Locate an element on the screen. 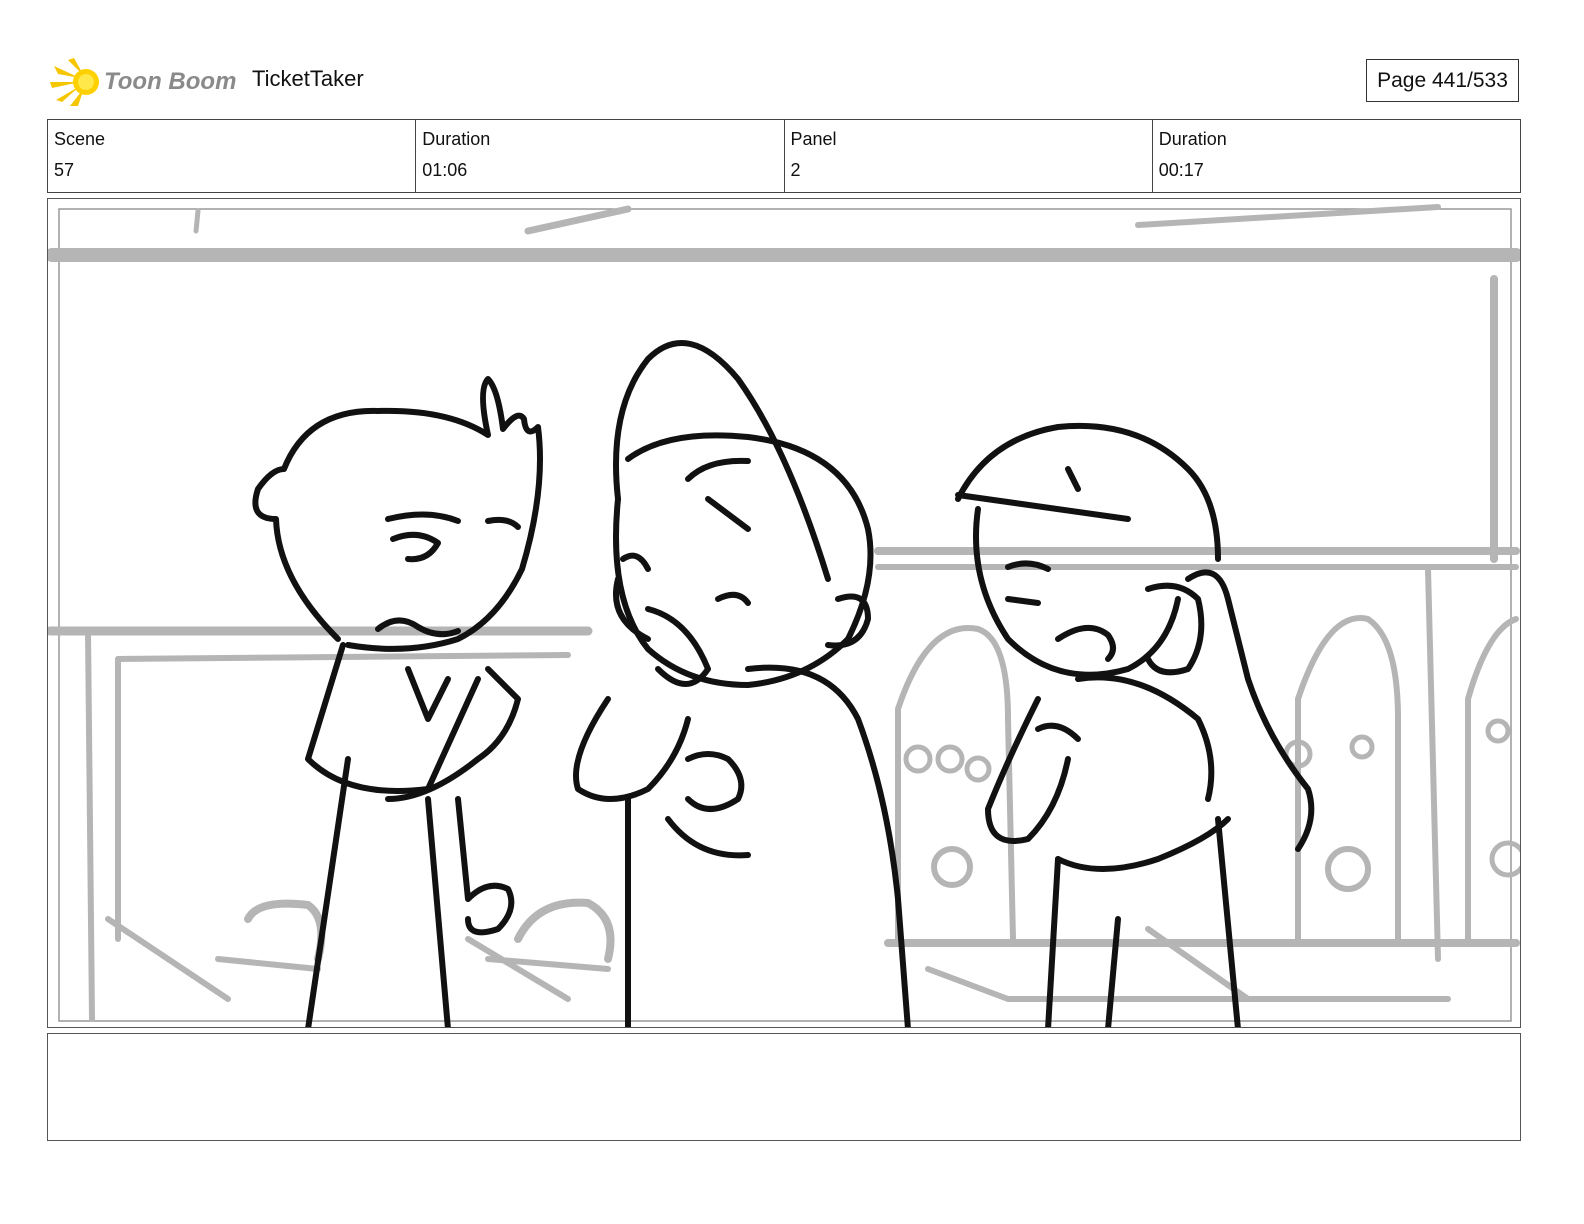 This screenshot has height=1224, width=1584. panel-duration-label: Duration is located at coordinates (1192, 139).